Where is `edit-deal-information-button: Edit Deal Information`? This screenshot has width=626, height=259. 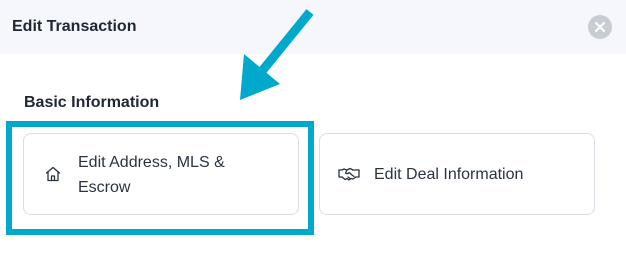 edit-deal-information-button: Edit Deal Information is located at coordinates (457, 174).